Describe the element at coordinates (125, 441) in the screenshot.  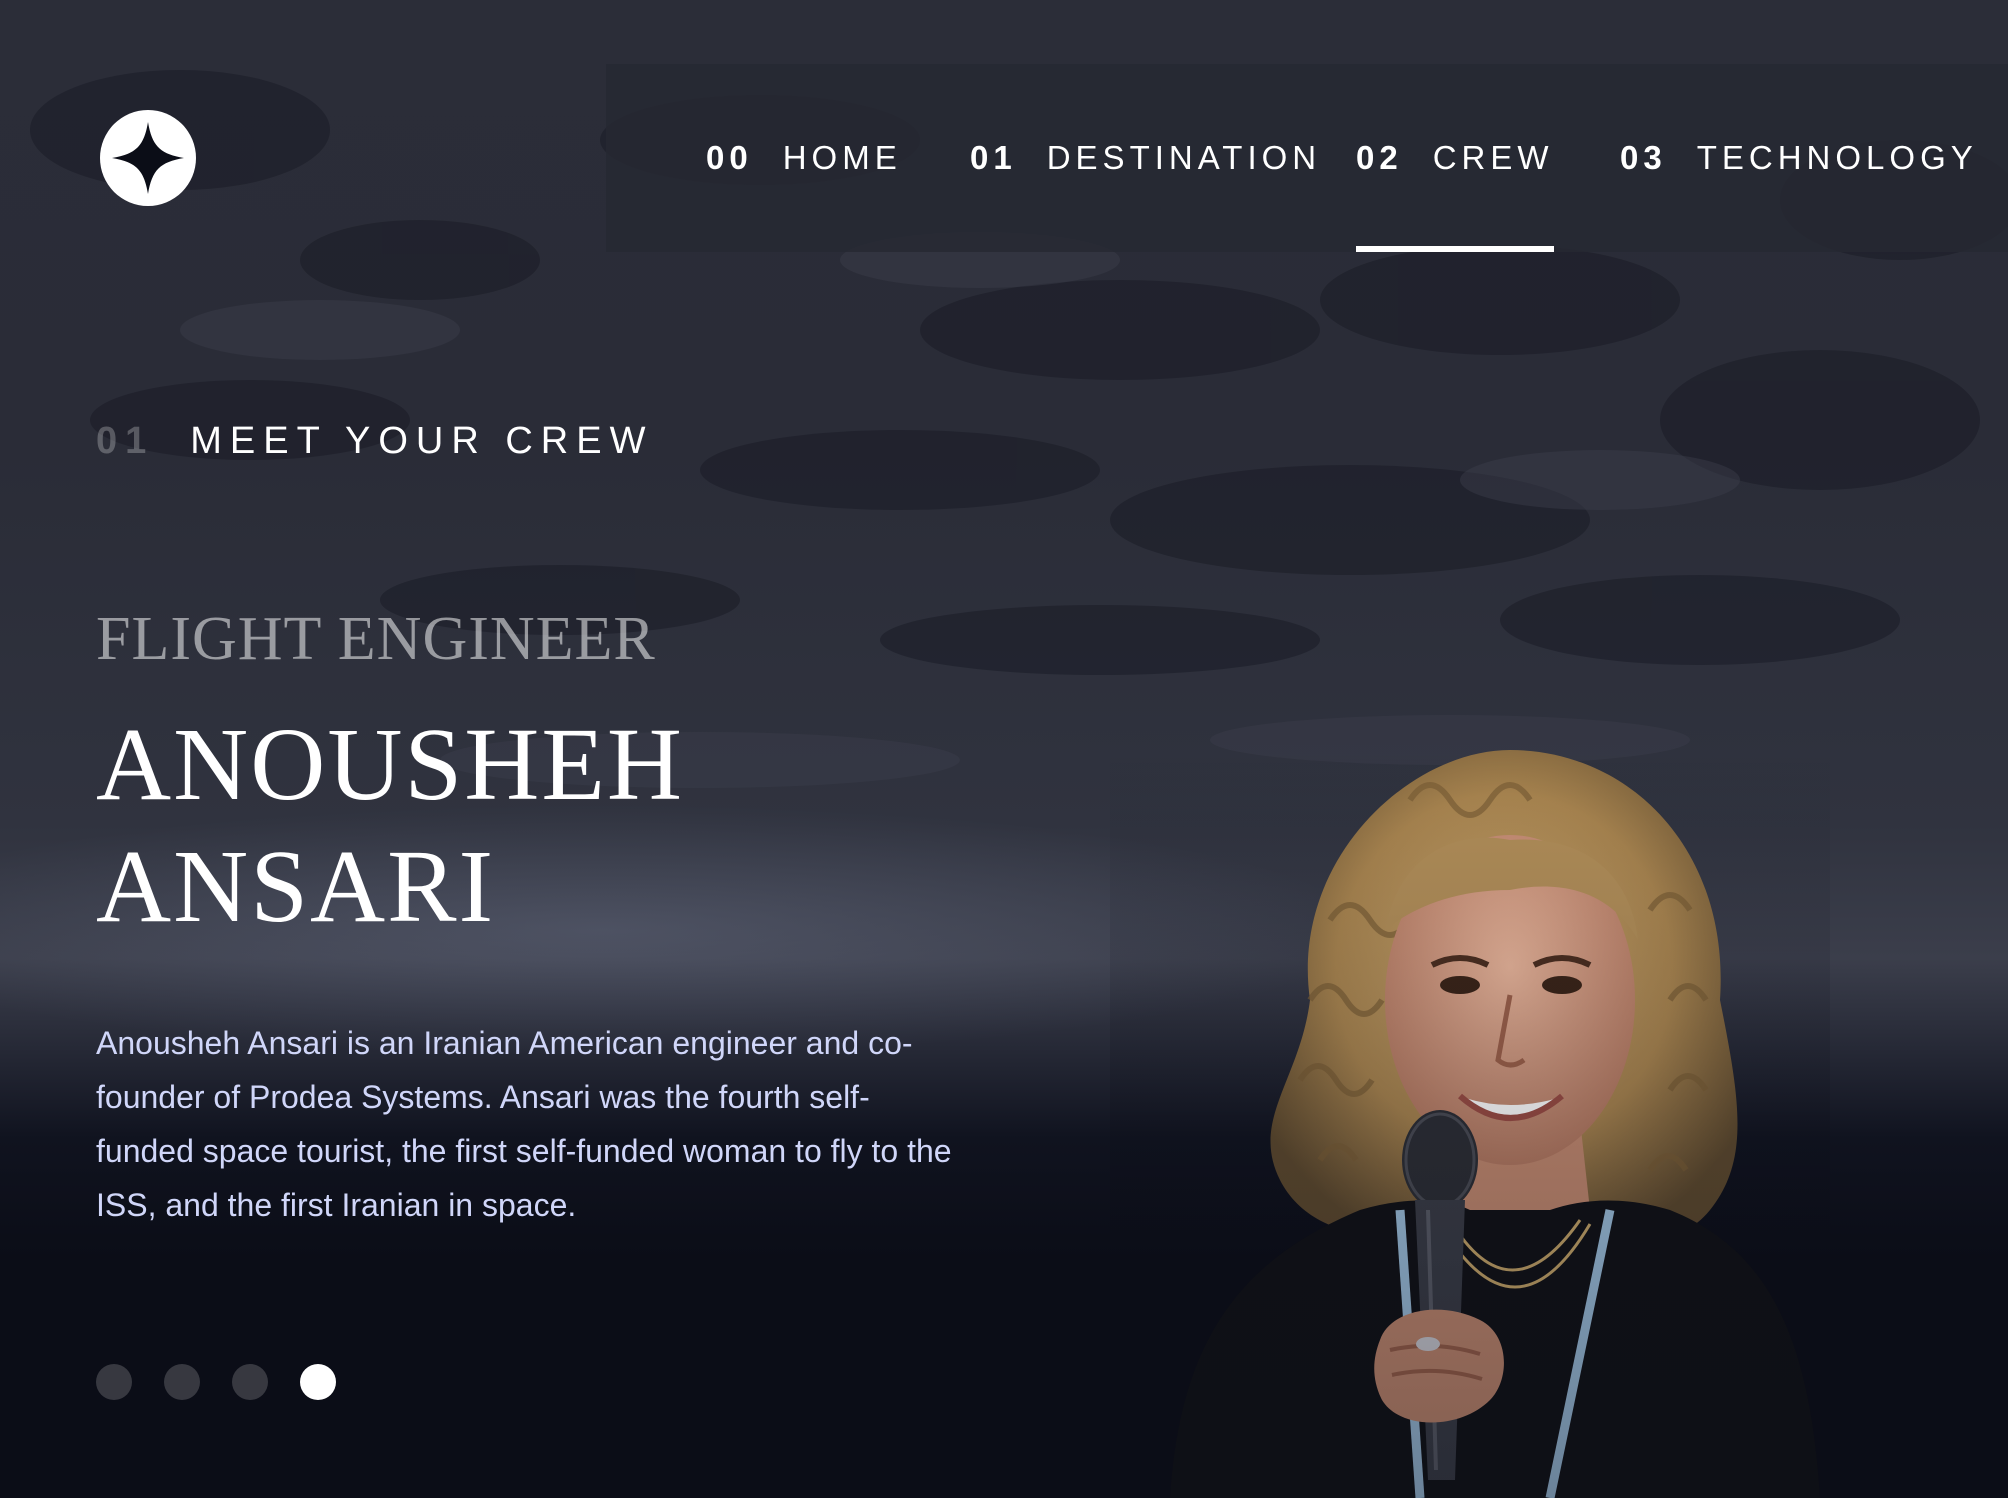
I see `page-heading-number: 01` at that location.